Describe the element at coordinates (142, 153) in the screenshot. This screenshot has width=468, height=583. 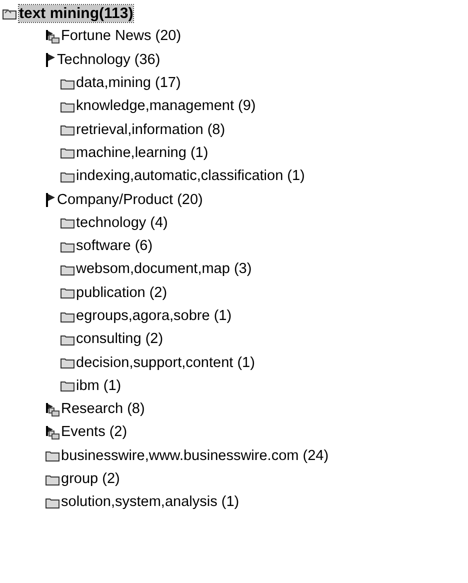
I see `tree-item: machine,learning (1)` at that location.